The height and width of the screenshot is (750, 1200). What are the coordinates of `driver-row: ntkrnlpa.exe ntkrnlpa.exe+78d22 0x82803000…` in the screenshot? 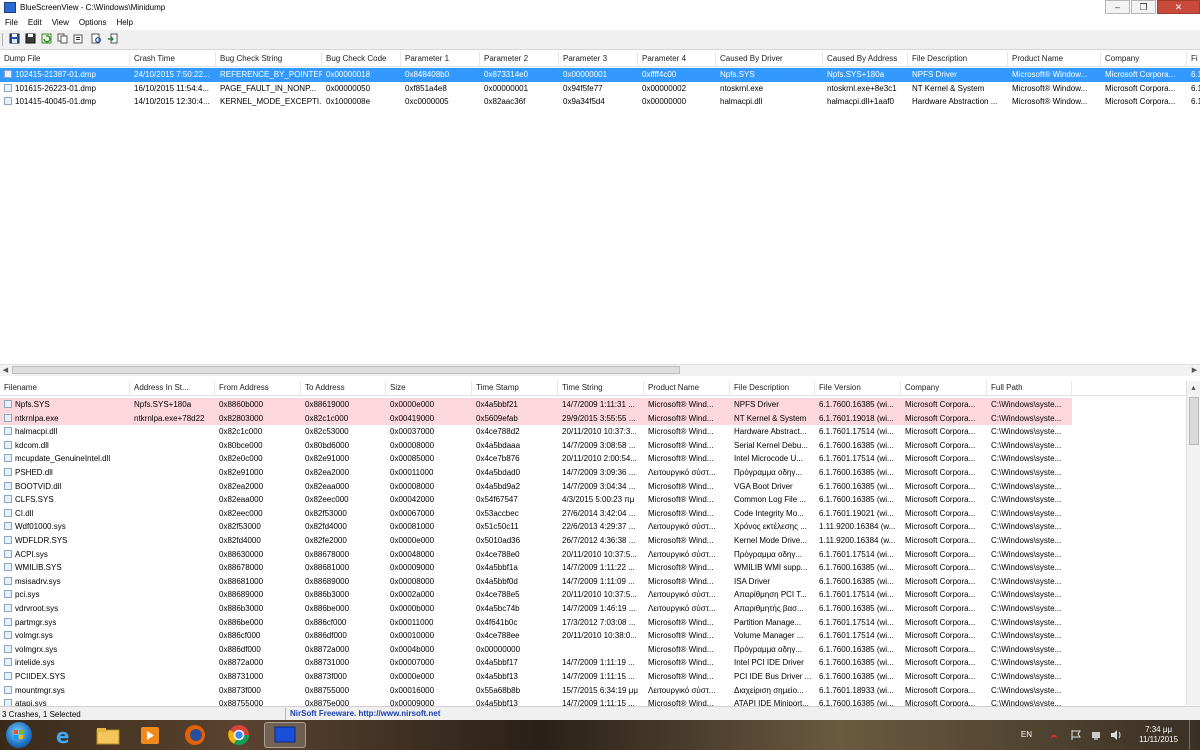 It's located at (536, 418).